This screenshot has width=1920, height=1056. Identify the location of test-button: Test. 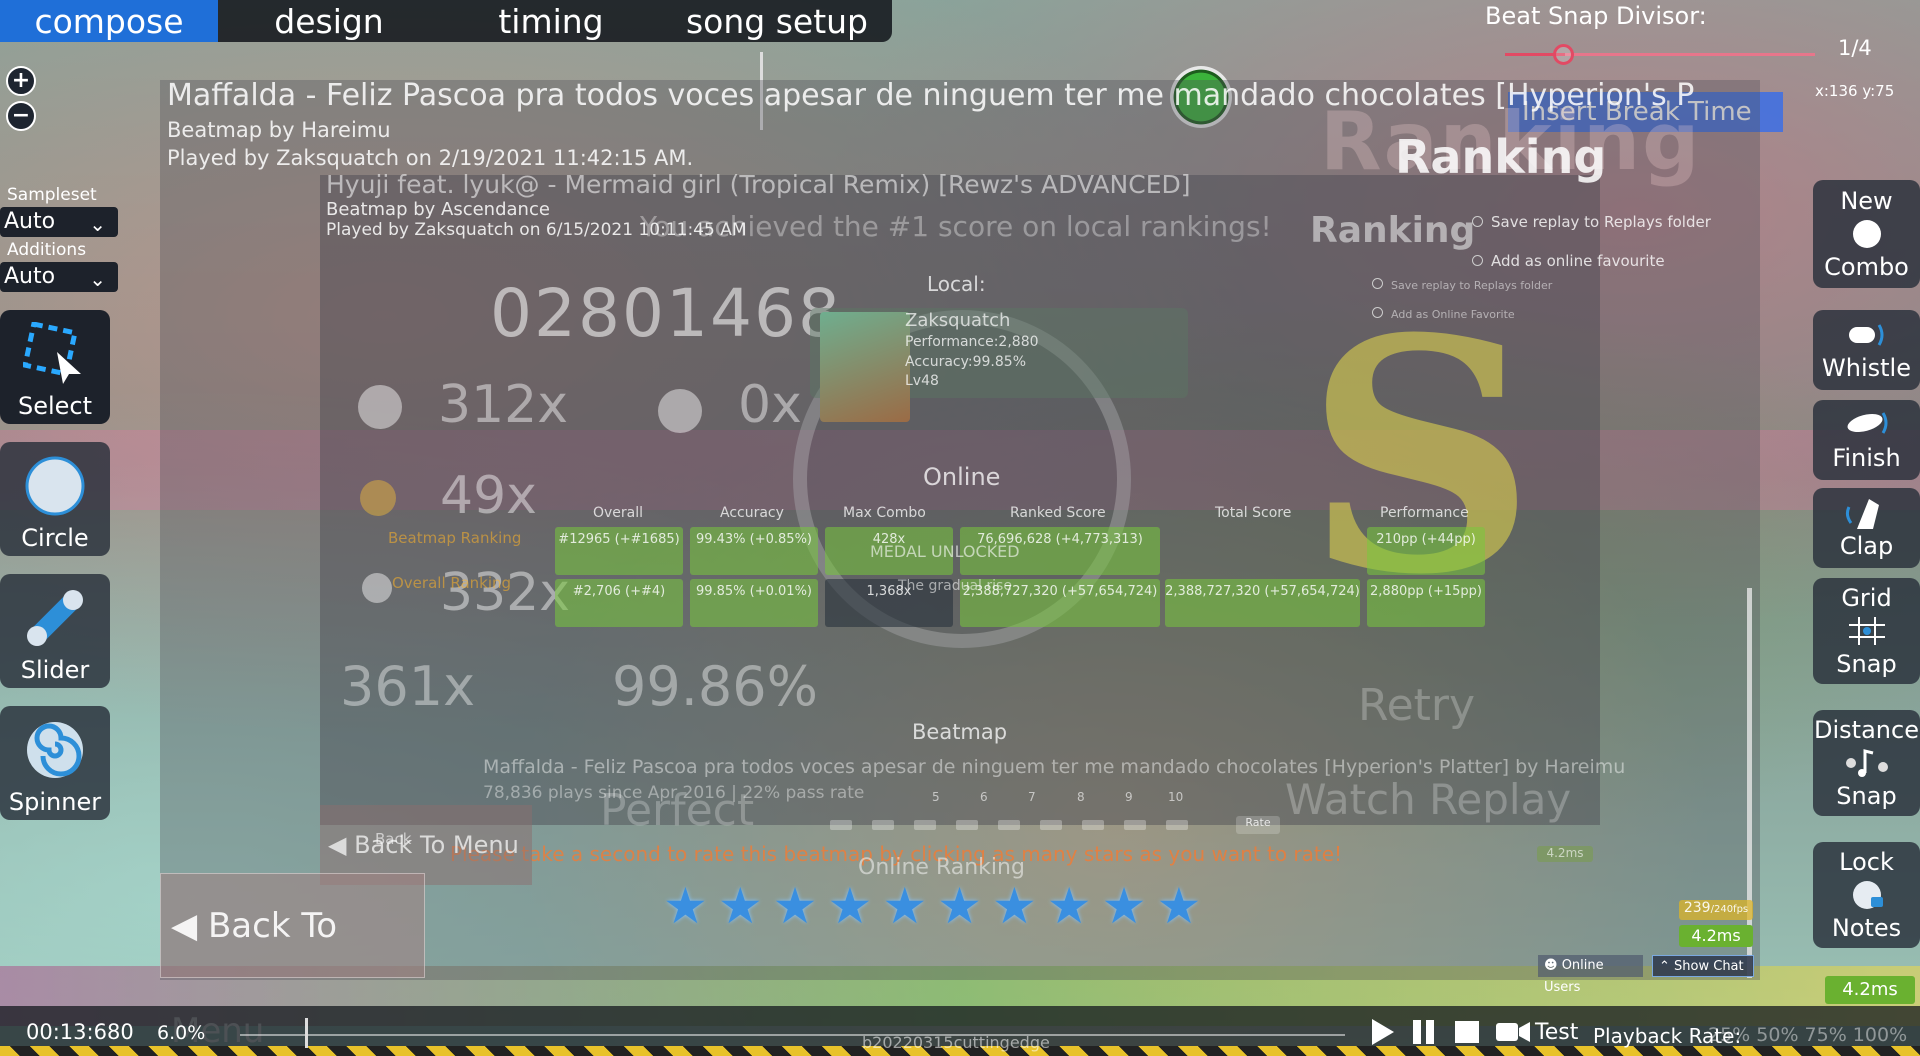
(1556, 1032).